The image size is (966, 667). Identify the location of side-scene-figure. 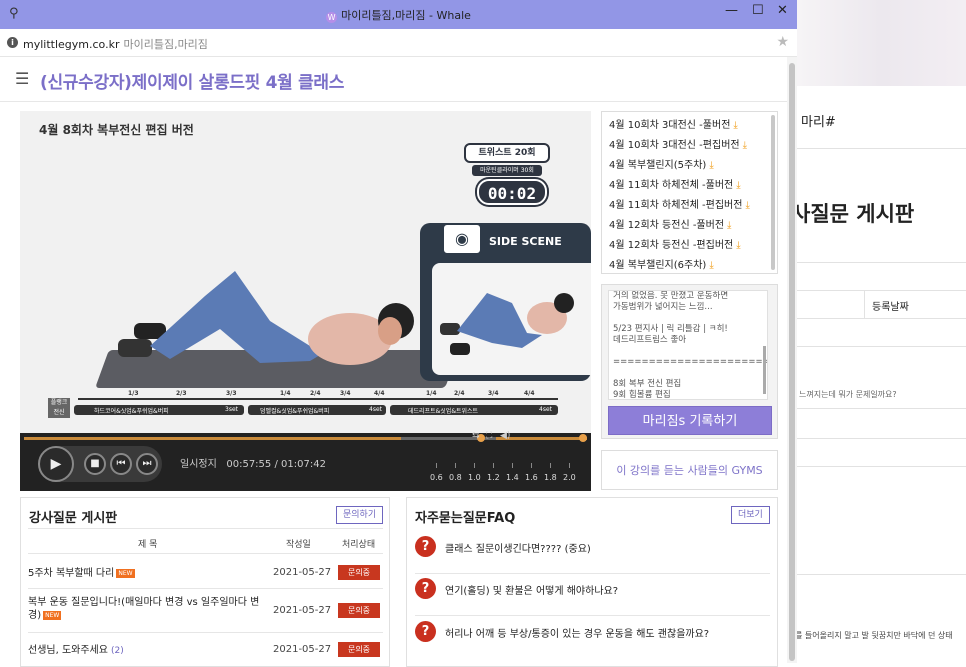
(507, 324).